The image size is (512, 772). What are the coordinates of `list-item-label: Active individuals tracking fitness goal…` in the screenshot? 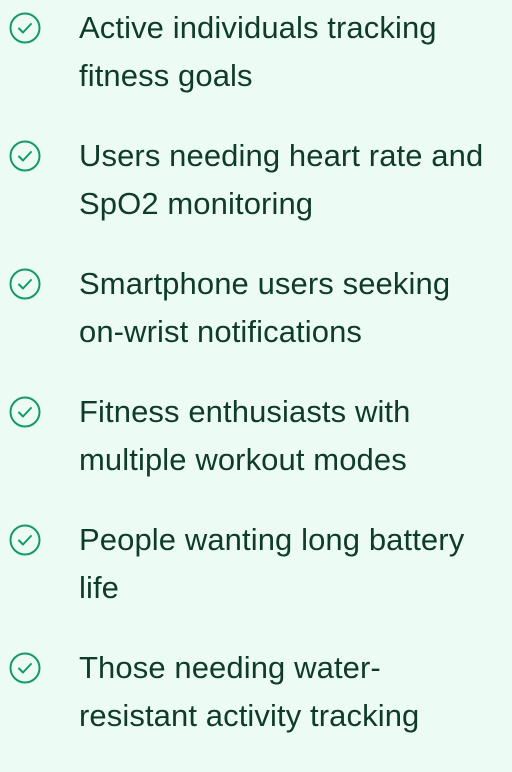 It's located at (258, 51).